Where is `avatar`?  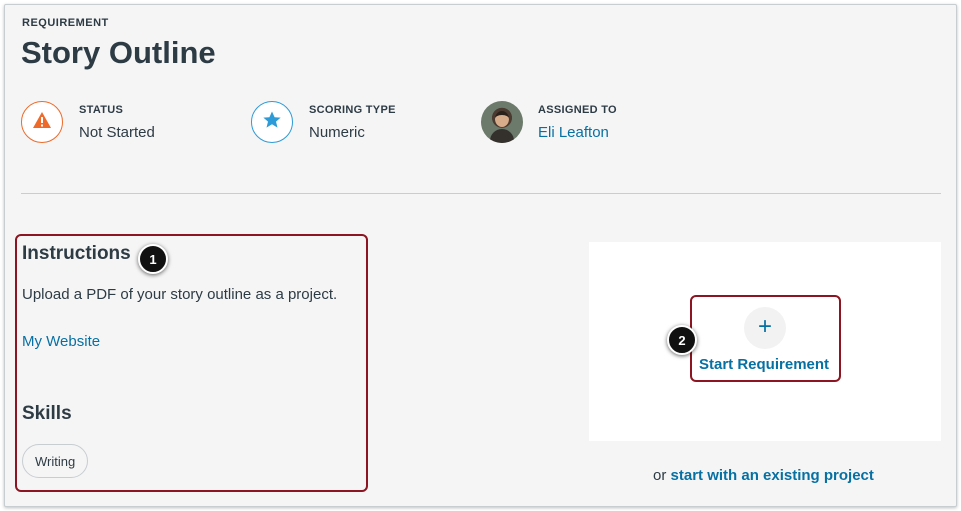
avatar is located at coordinates (502, 122).